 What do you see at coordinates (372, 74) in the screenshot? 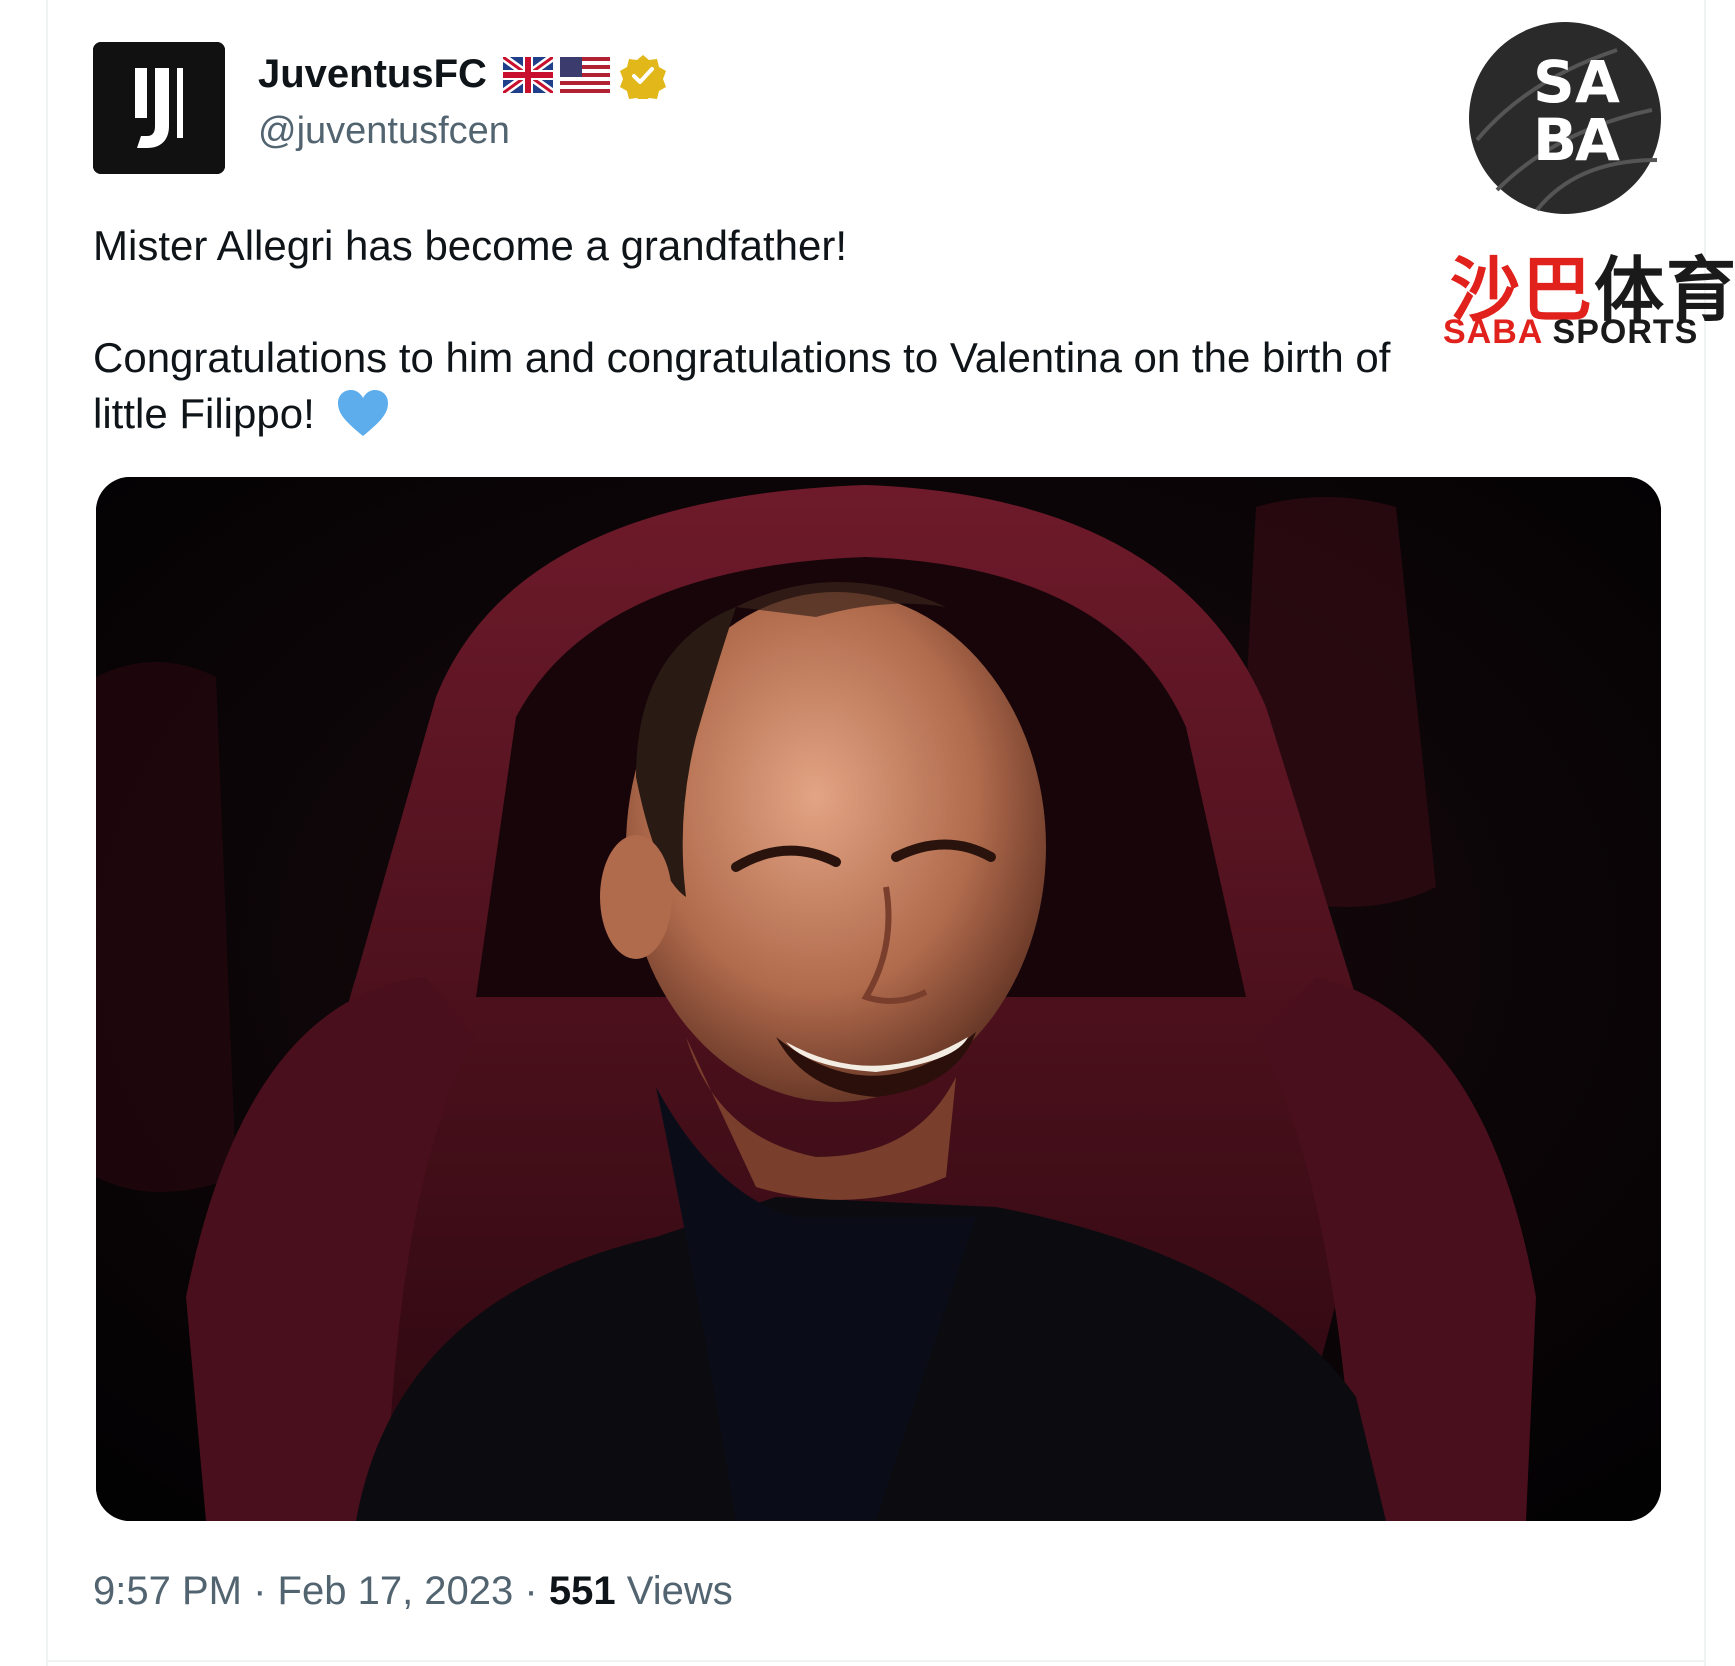
I see `author-display-name: JuventusFC` at bounding box center [372, 74].